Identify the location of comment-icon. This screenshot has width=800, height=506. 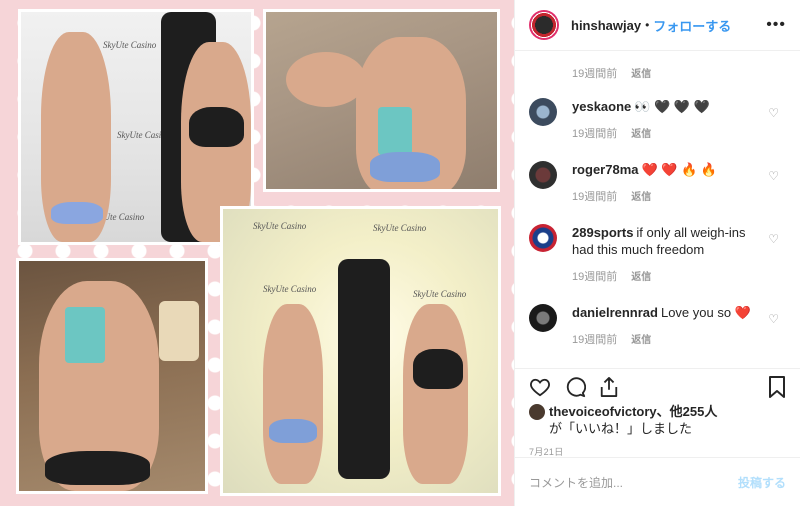
(575, 387).